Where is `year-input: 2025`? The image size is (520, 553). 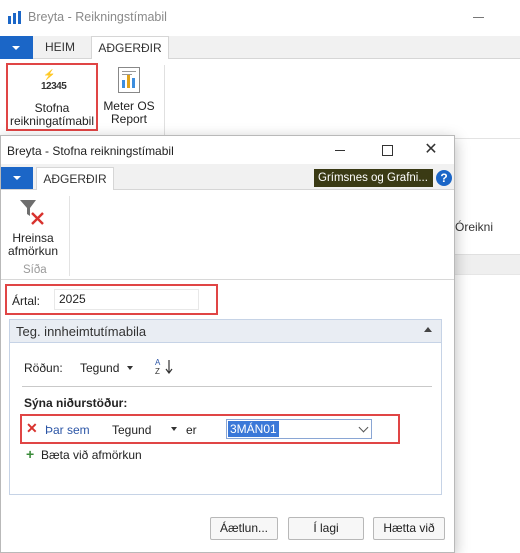 year-input: 2025 is located at coordinates (126, 299).